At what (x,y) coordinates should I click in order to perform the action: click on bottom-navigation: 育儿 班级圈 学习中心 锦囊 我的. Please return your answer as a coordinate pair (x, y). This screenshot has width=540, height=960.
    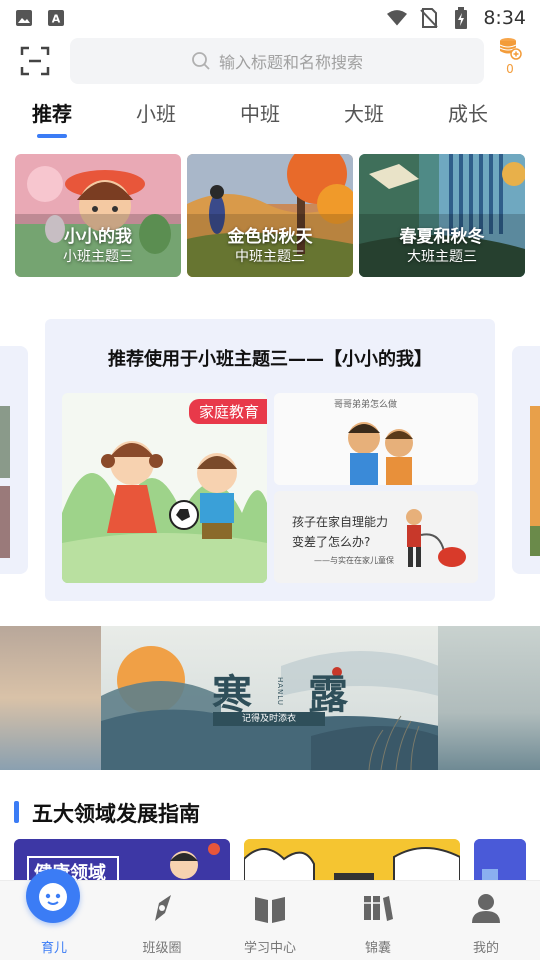
    Looking at the image, I should click on (270, 914).